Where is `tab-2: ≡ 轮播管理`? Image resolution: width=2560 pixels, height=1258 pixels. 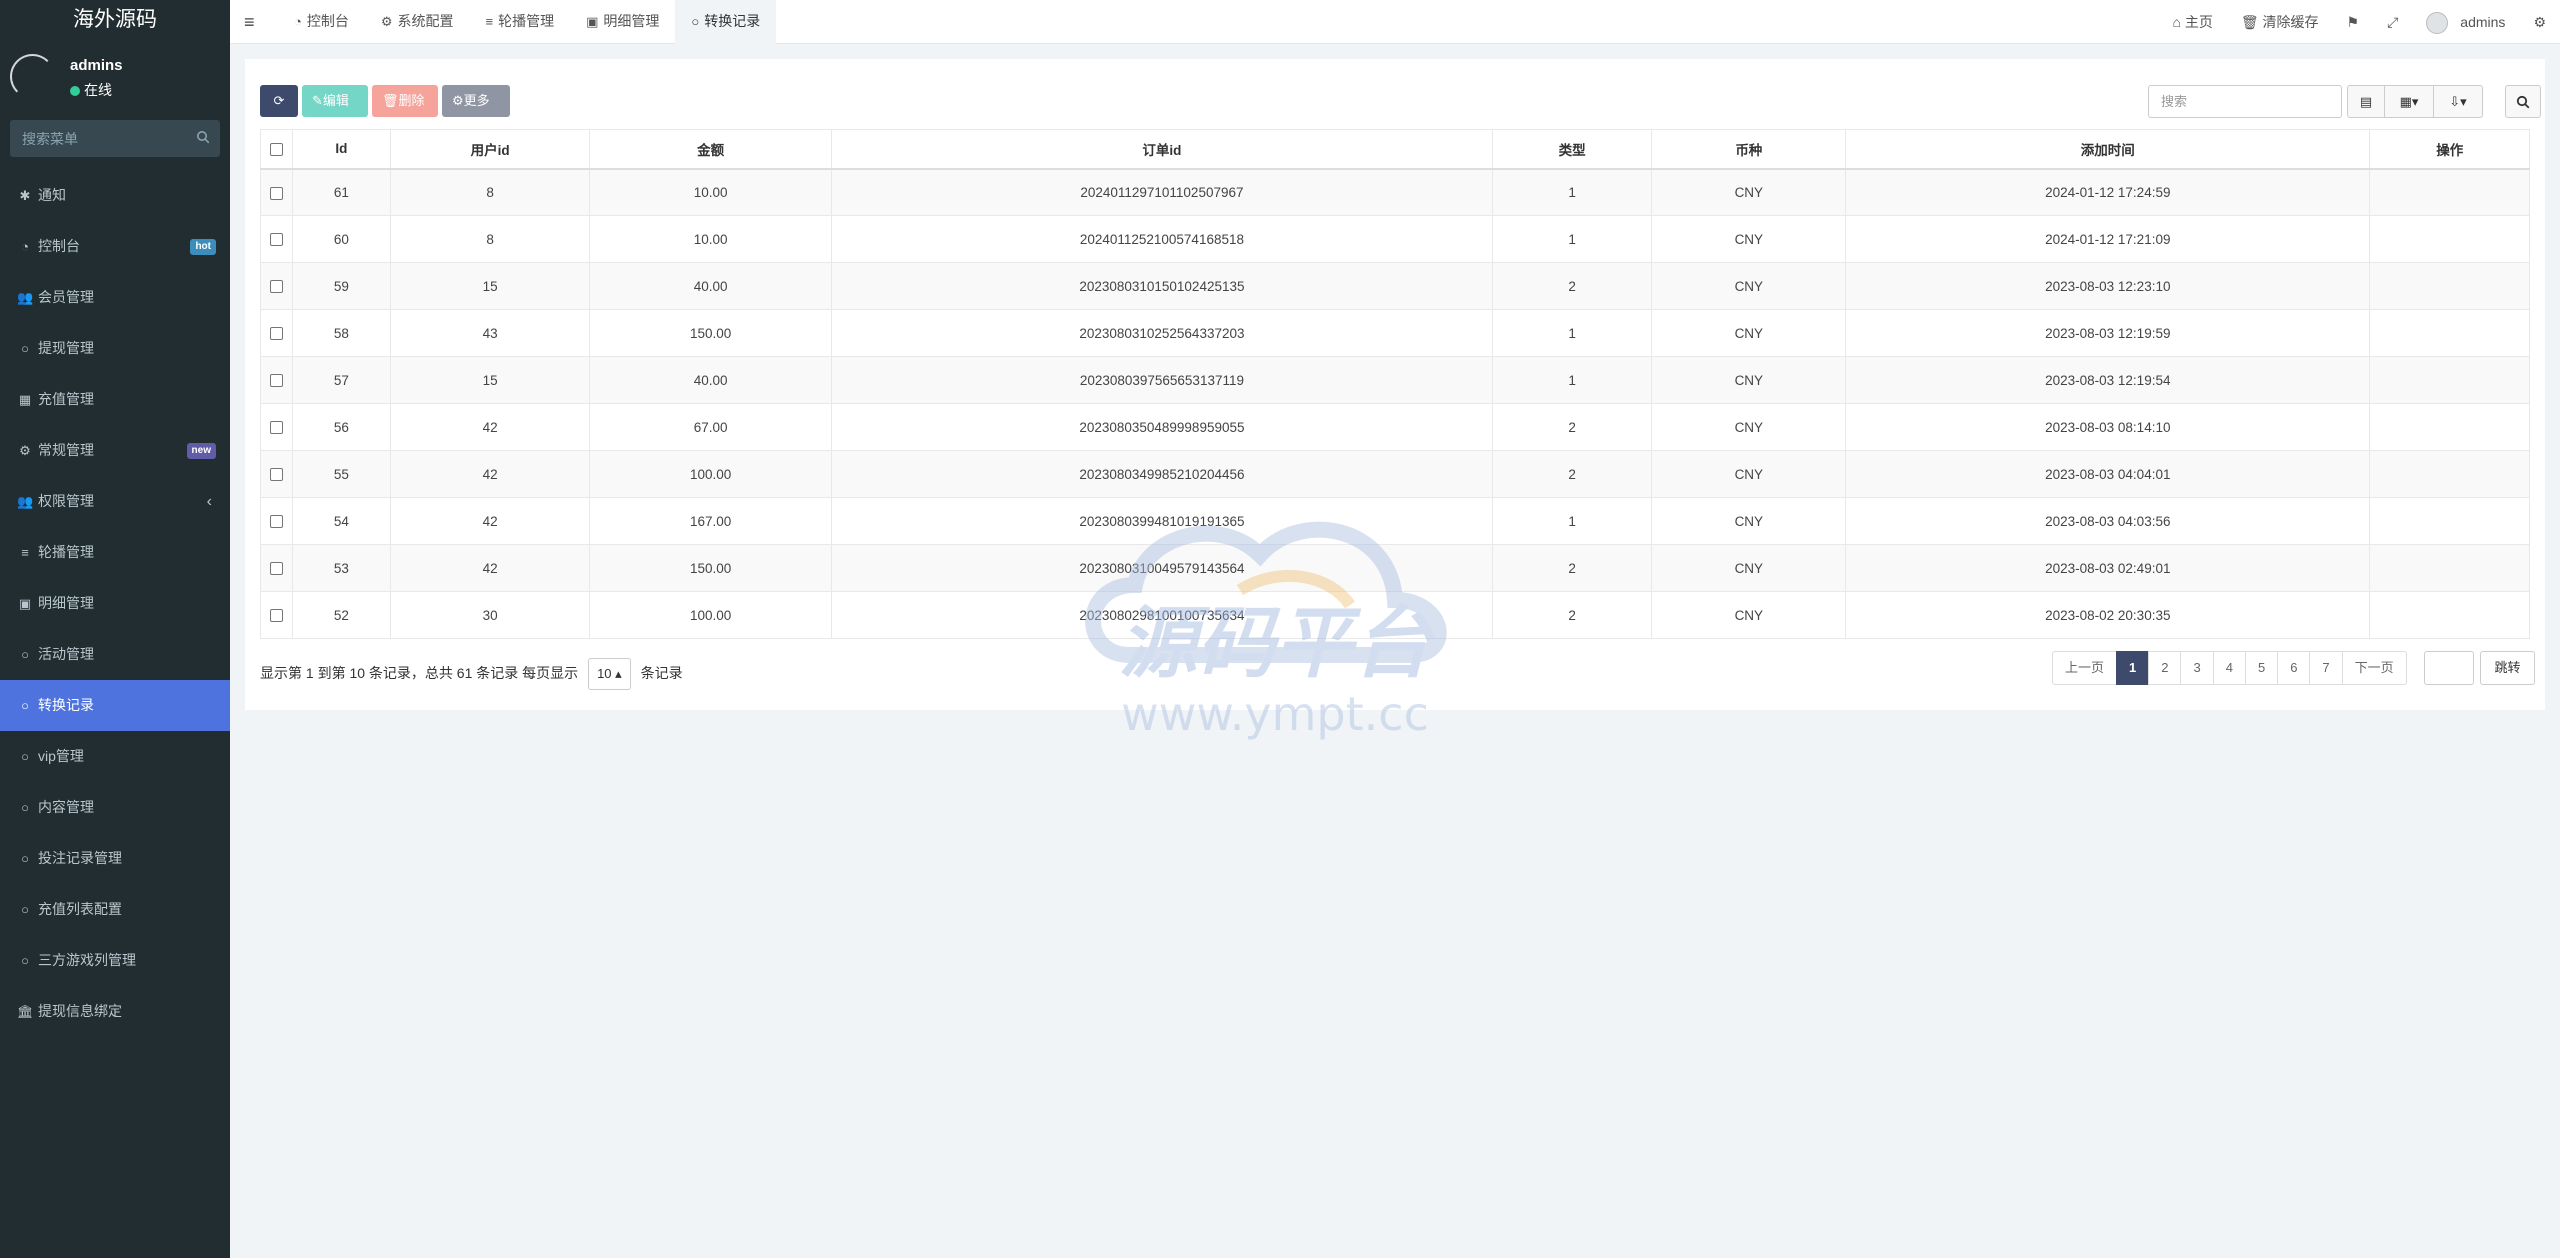
tab-2: ≡ 轮播管理 is located at coordinates (520, 22).